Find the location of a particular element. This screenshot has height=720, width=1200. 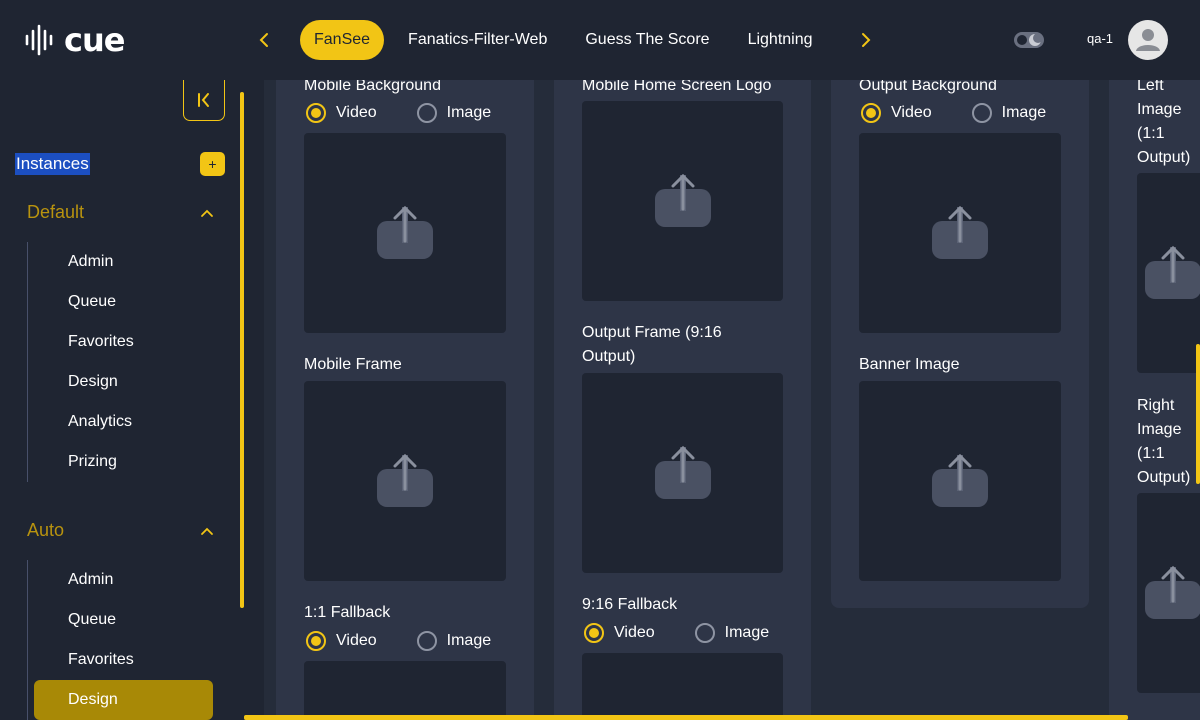

collapse-sidebar-button is located at coordinates (204, 100).